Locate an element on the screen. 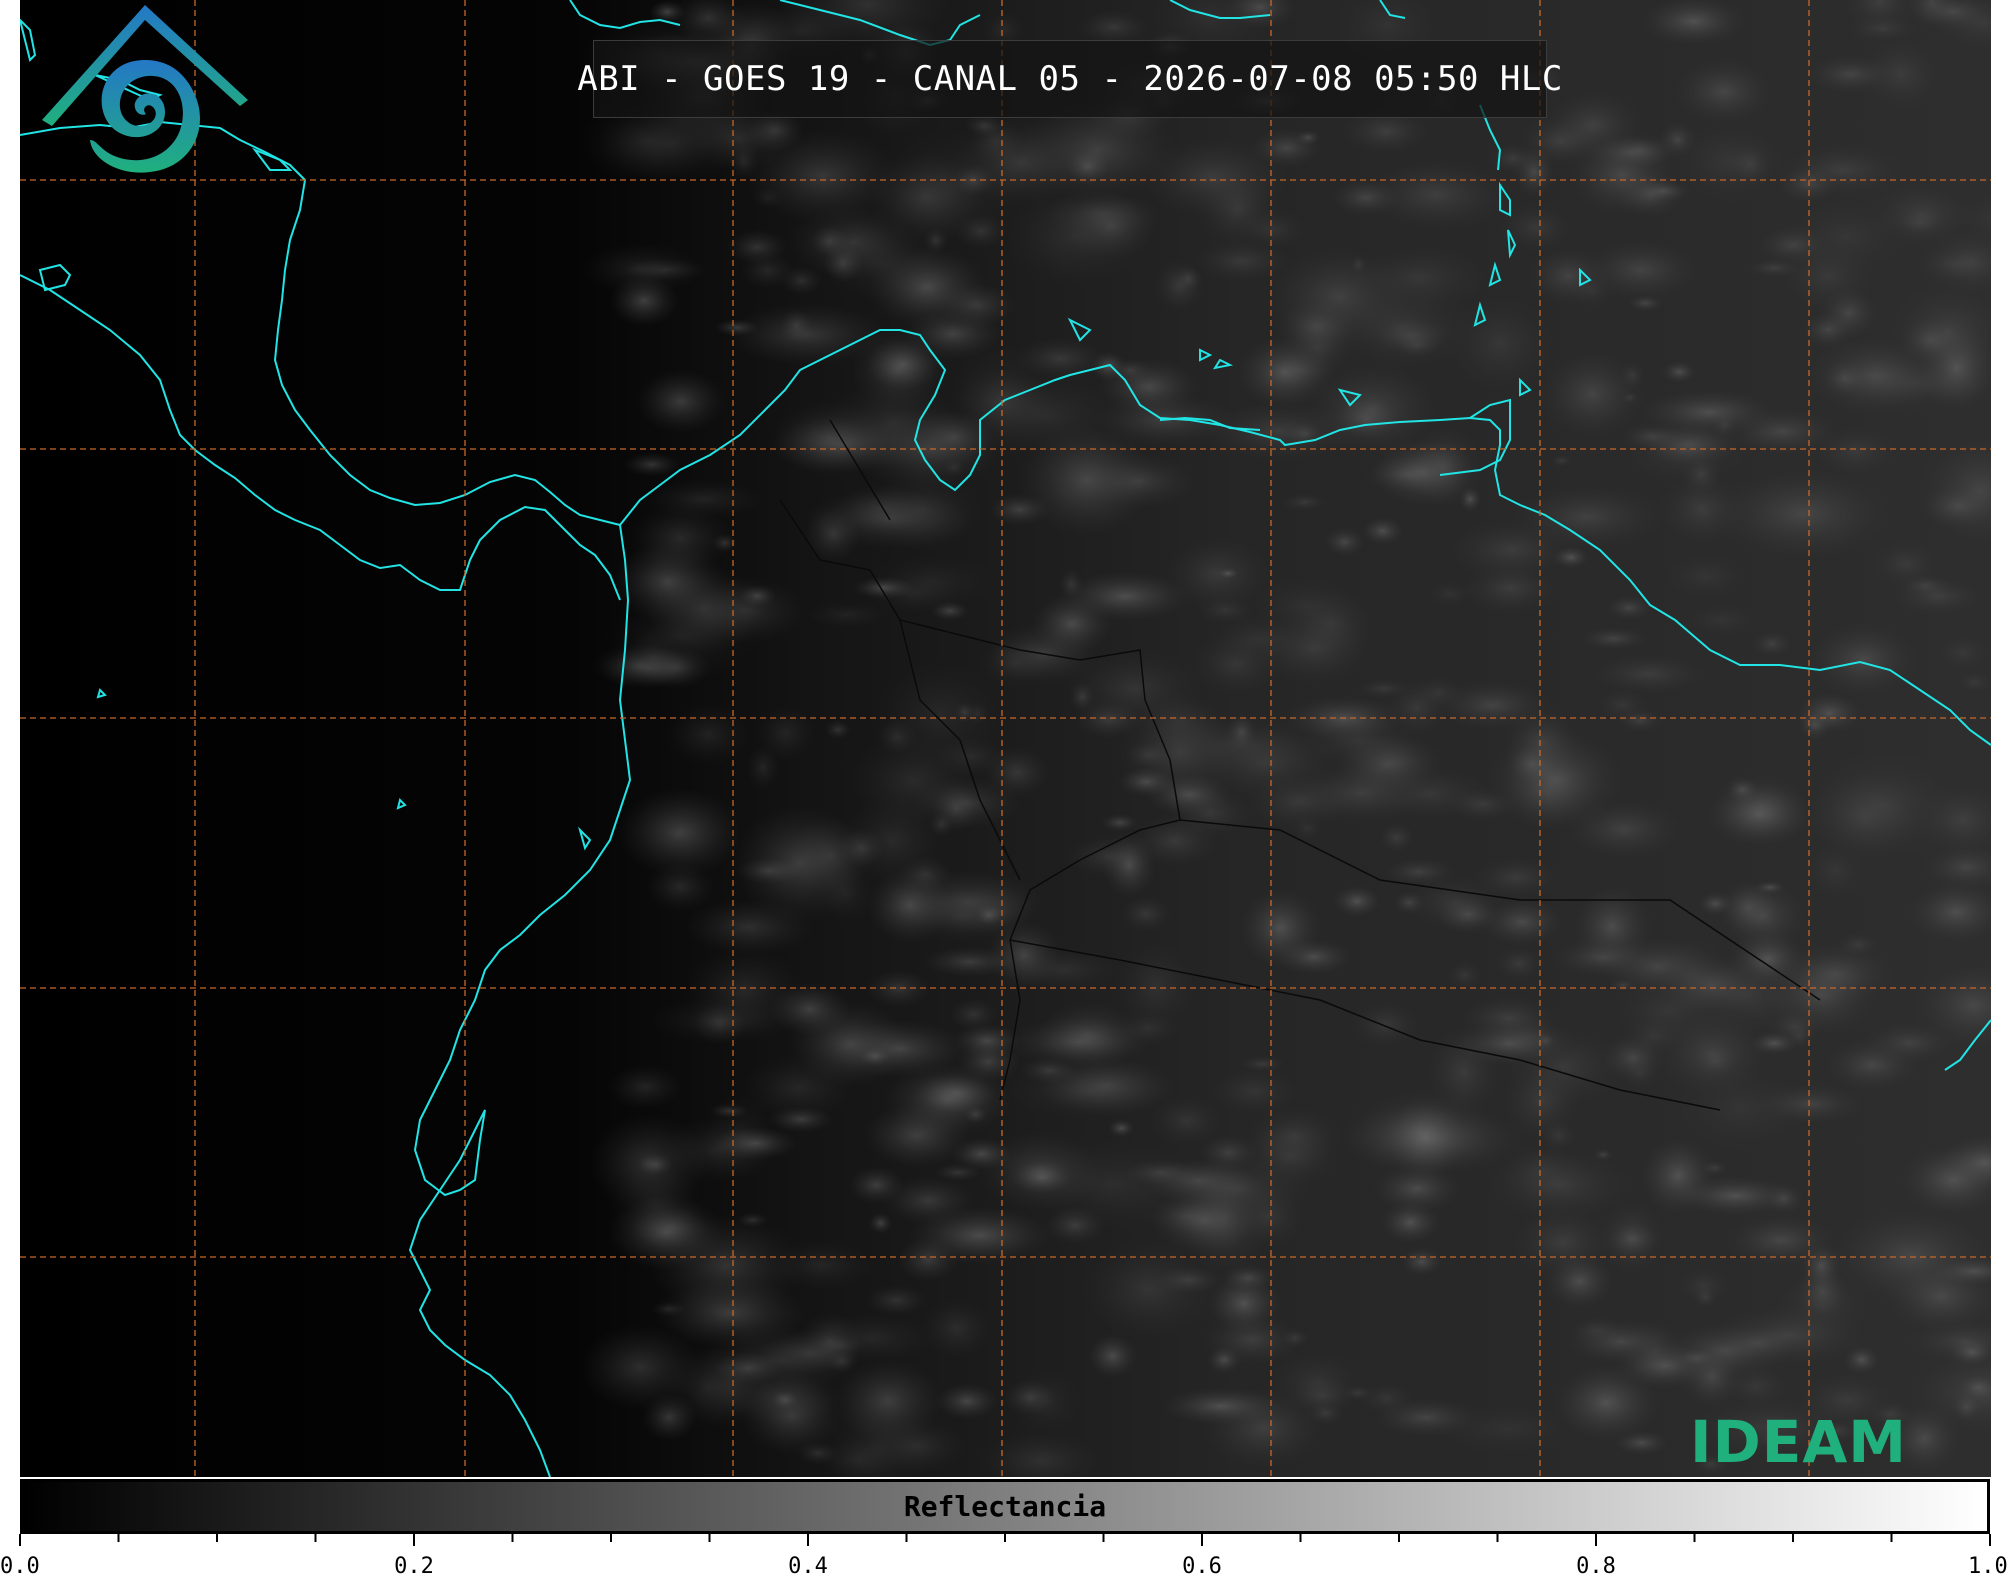  colorbar-tick-label: 0.2 is located at coordinates (414, 1566).